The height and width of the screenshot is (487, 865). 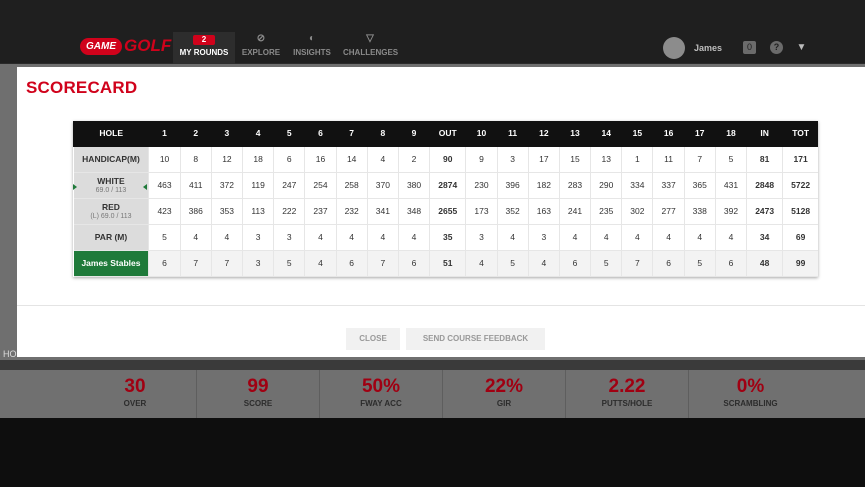 What do you see at coordinates (447, 134) in the screenshot?
I see `hole-column-header: OUT` at bounding box center [447, 134].